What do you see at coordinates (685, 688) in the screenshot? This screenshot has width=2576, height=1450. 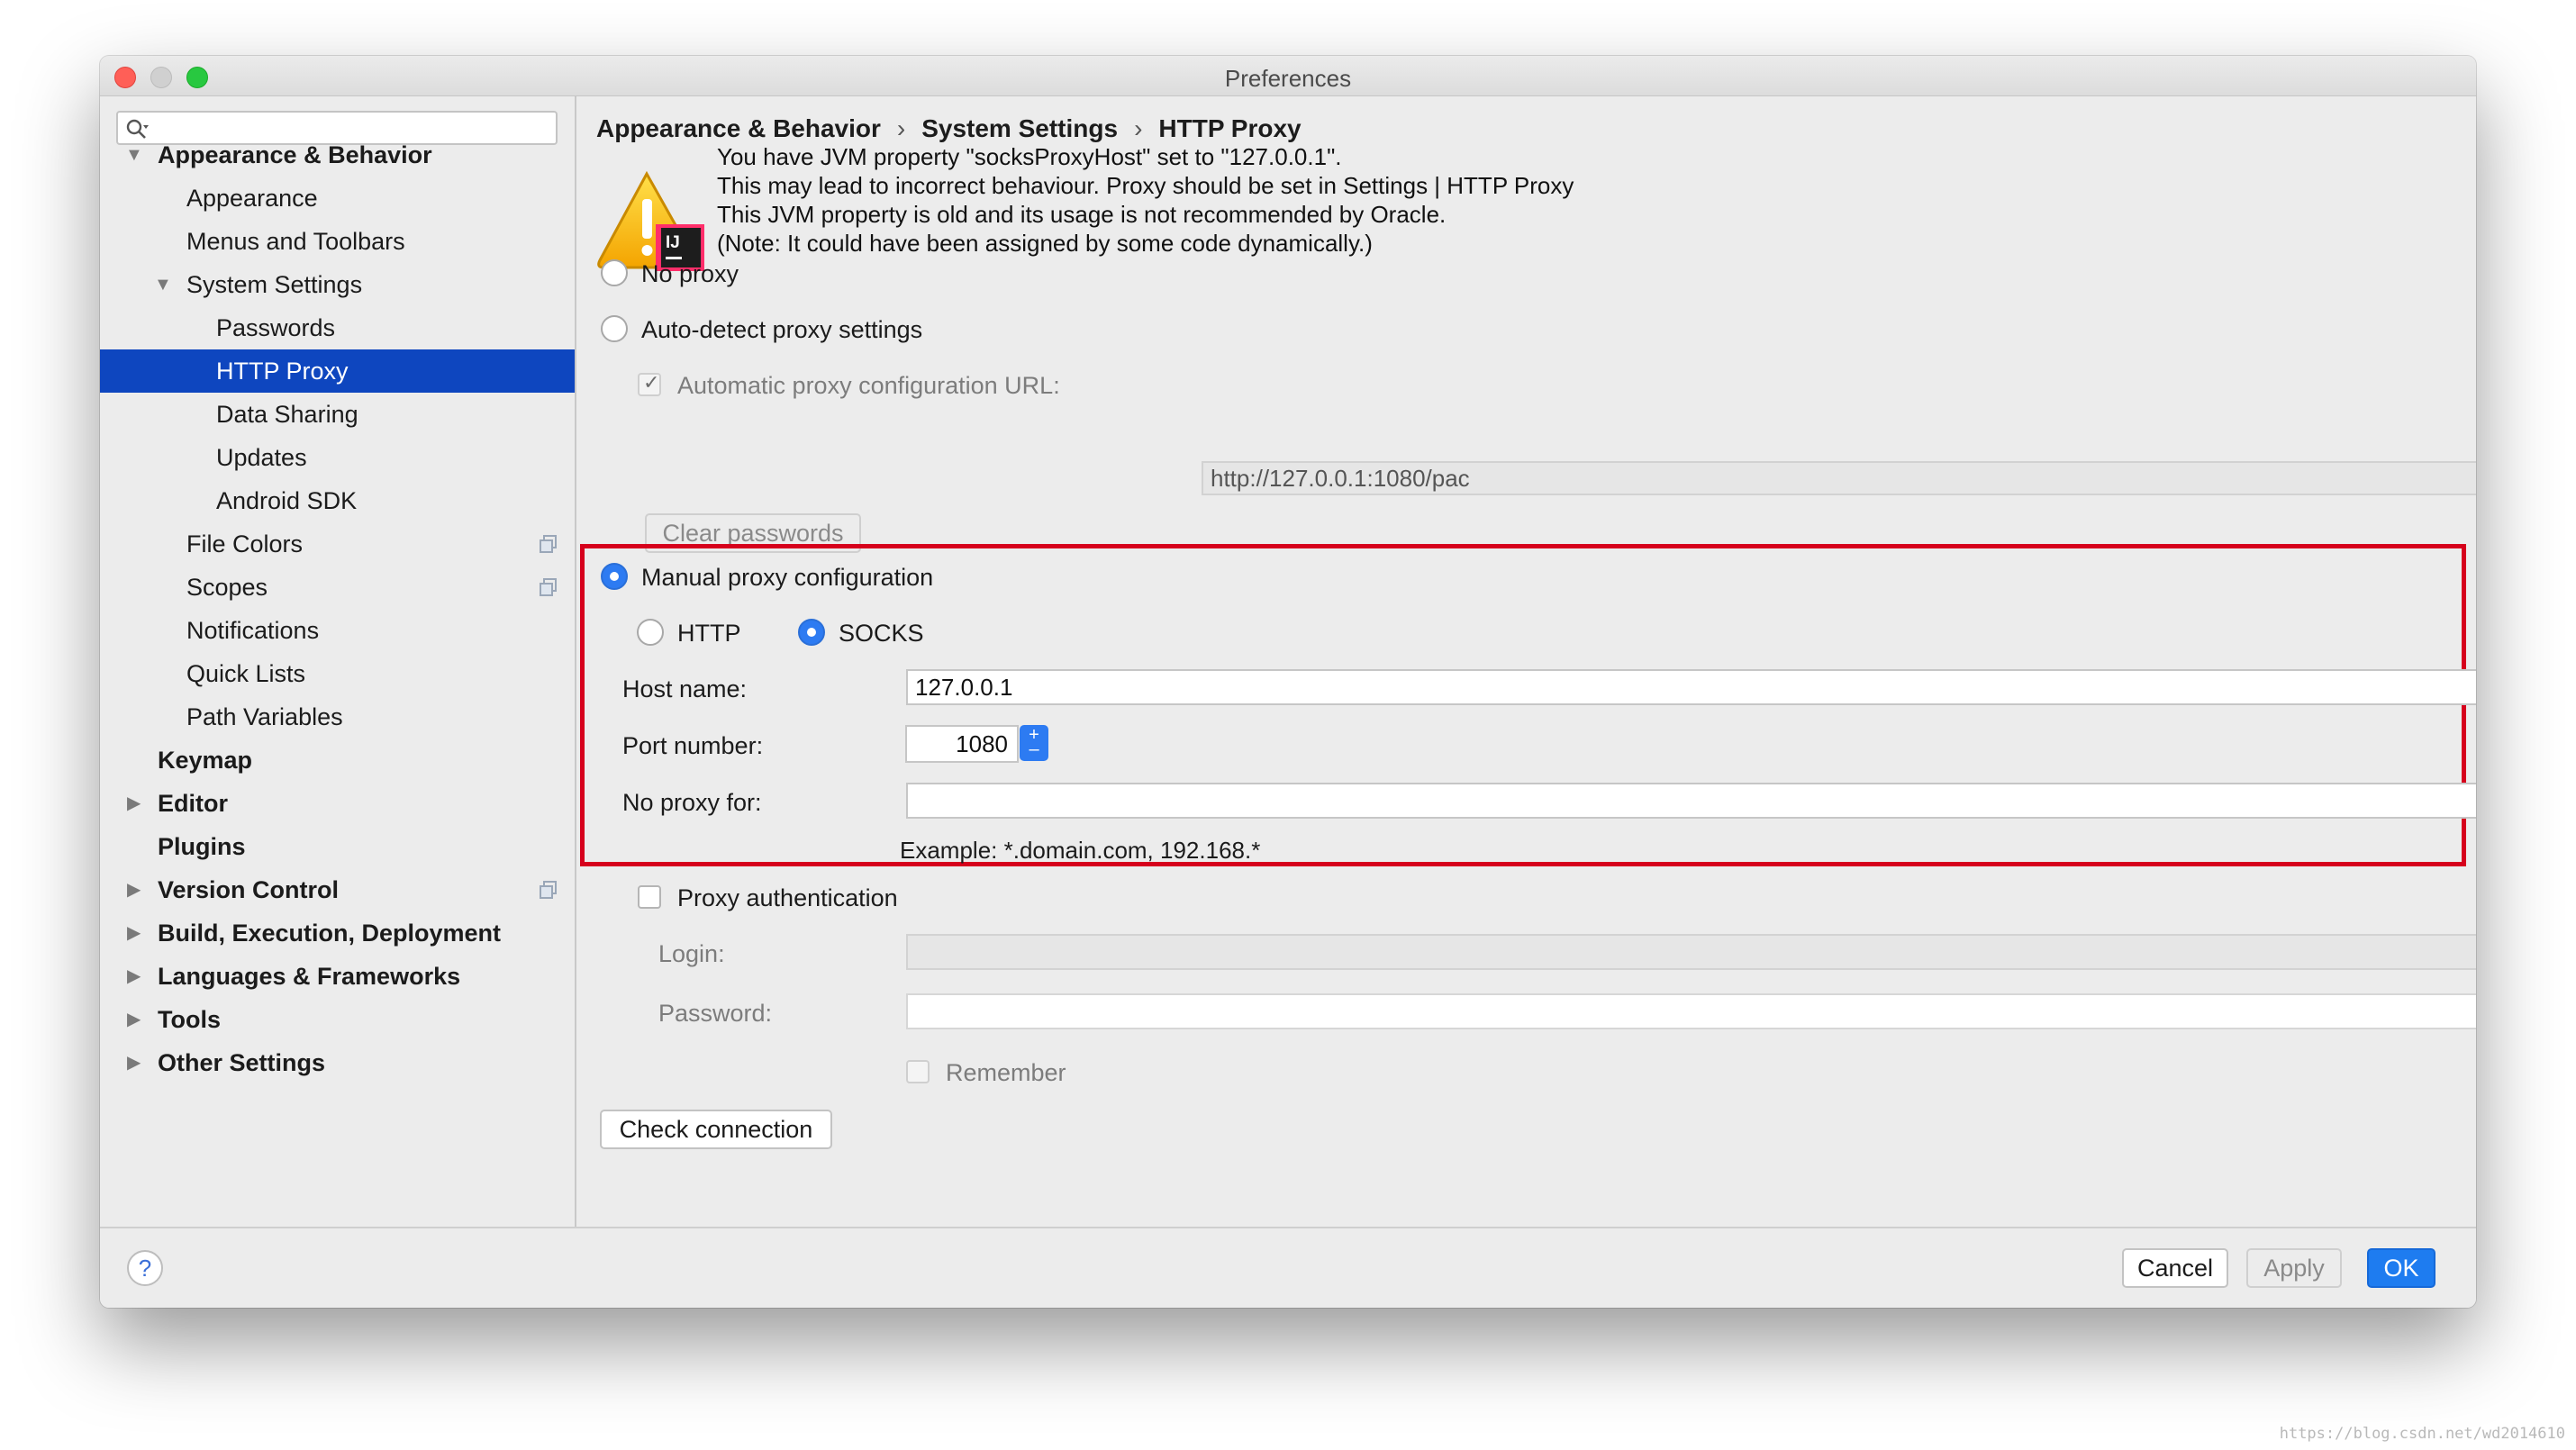 I see `host-name-label: Host name:` at bounding box center [685, 688].